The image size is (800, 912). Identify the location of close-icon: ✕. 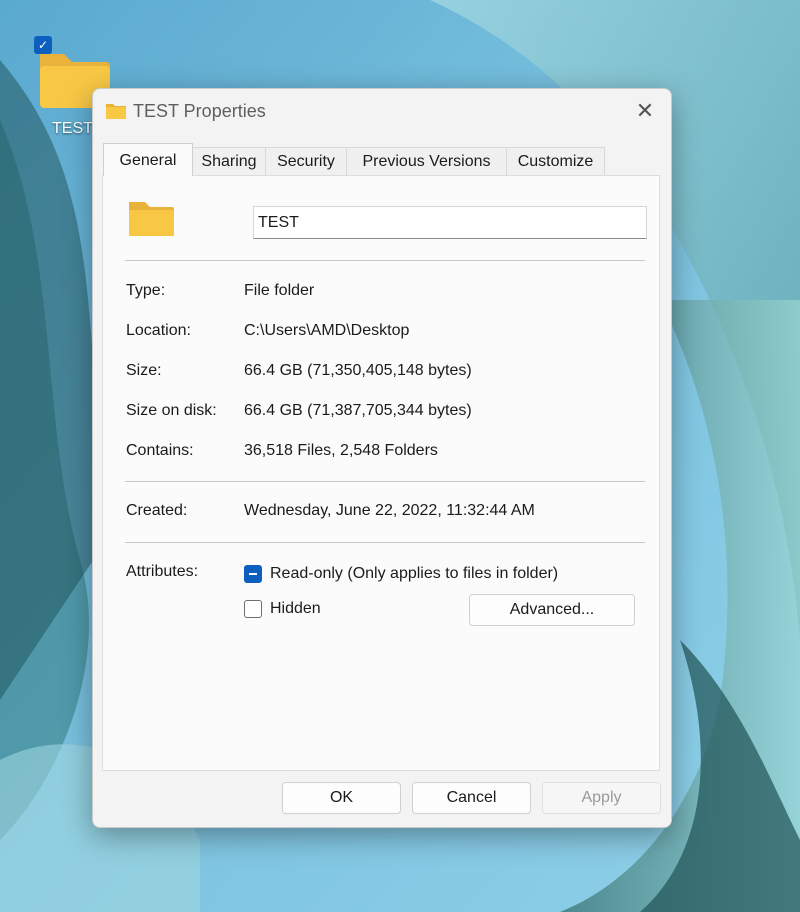
(645, 110).